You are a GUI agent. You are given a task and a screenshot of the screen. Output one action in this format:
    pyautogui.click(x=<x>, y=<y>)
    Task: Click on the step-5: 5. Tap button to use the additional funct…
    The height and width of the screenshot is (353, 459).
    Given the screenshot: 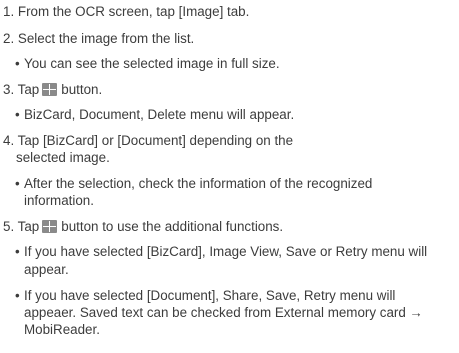 What is the action you would take?
    pyautogui.click(x=143, y=227)
    